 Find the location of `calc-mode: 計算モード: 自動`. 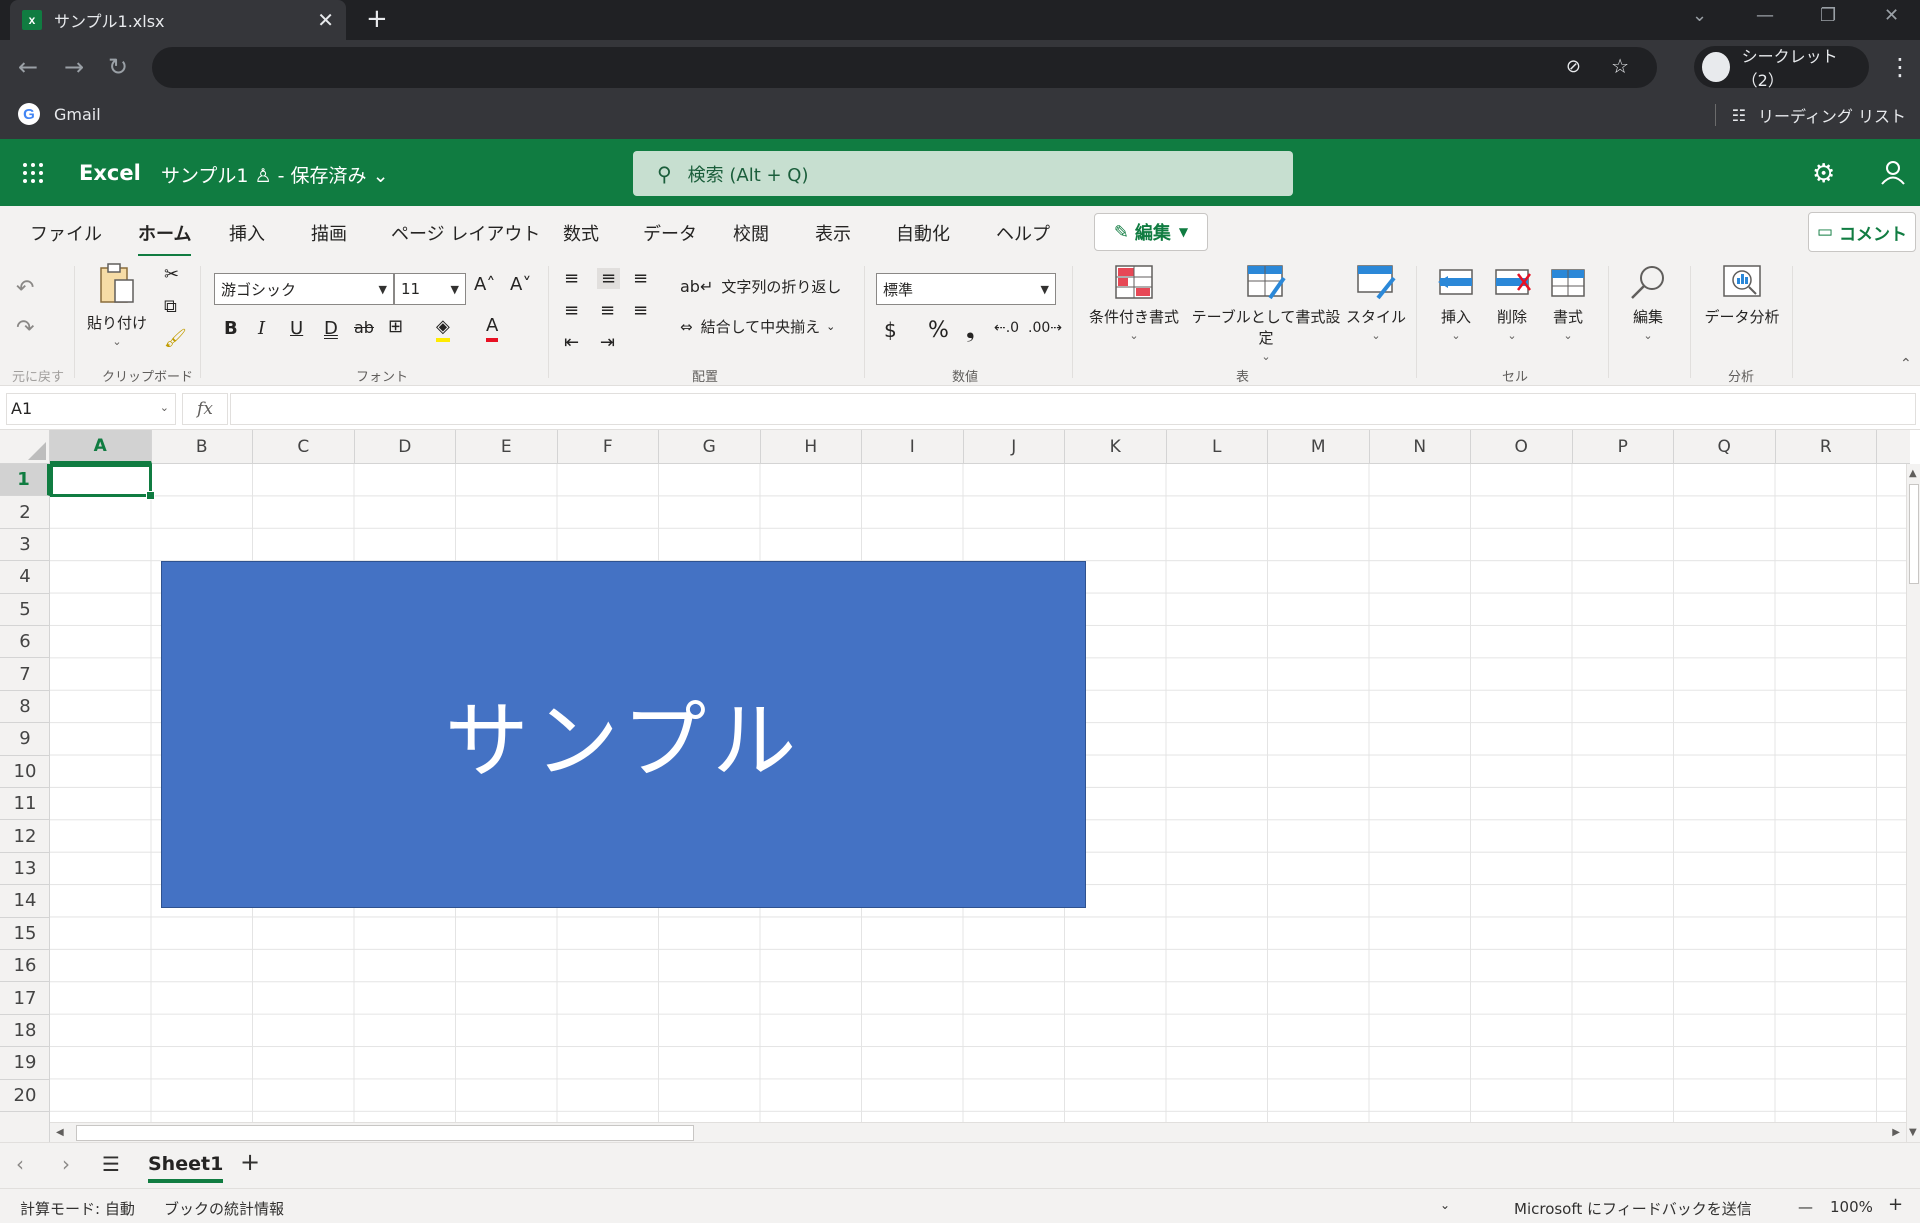

calc-mode: 計算モード: 自動 is located at coordinates (77, 1208).